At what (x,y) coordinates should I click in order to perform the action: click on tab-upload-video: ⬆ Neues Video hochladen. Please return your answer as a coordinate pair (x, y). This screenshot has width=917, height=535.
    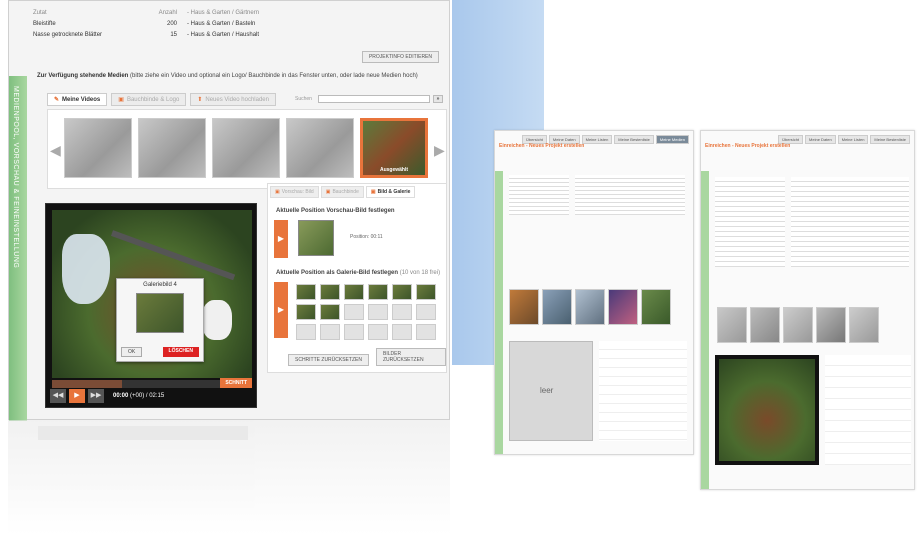
    Looking at the image, I should click on (233, 99).